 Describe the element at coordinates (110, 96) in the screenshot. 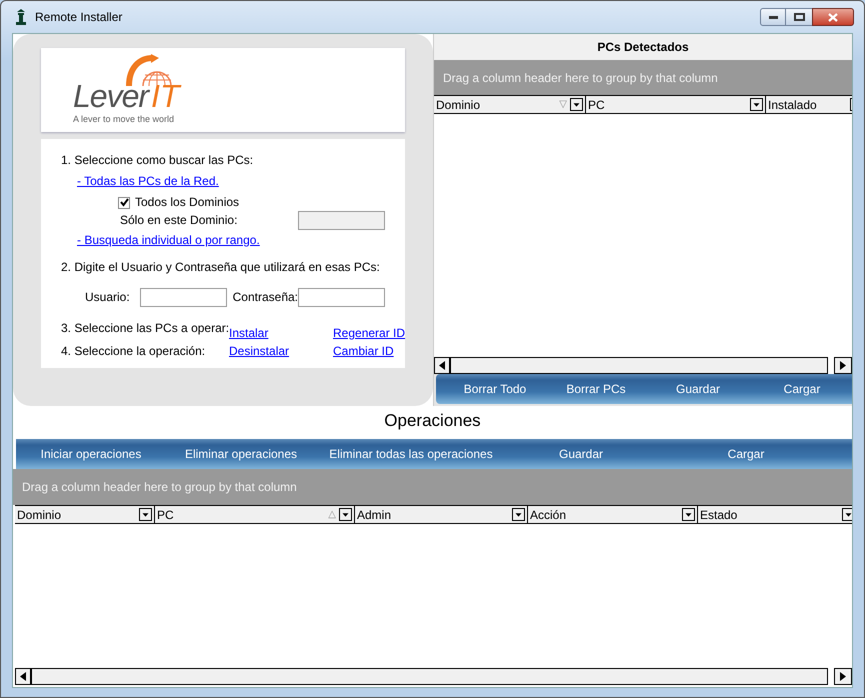

I see `logo-wordmark: Lever` at that location.